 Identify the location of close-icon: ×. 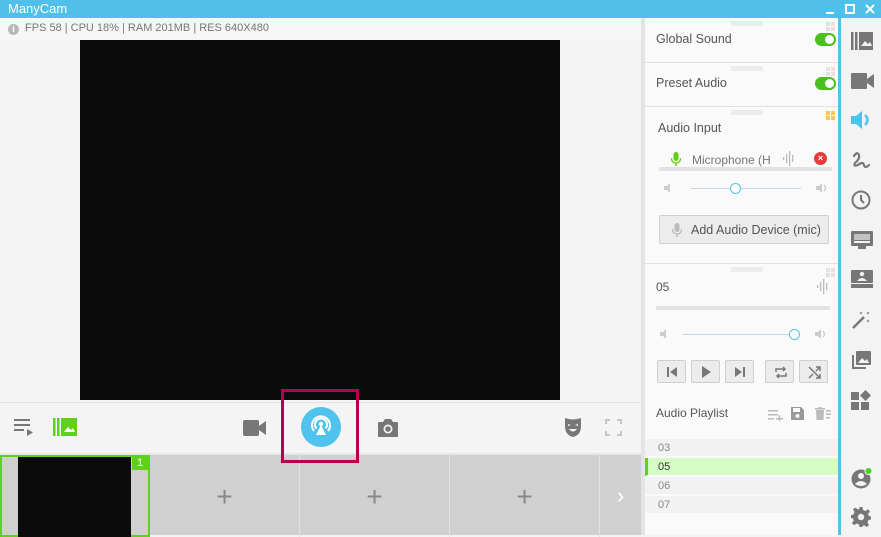
(820, 158).